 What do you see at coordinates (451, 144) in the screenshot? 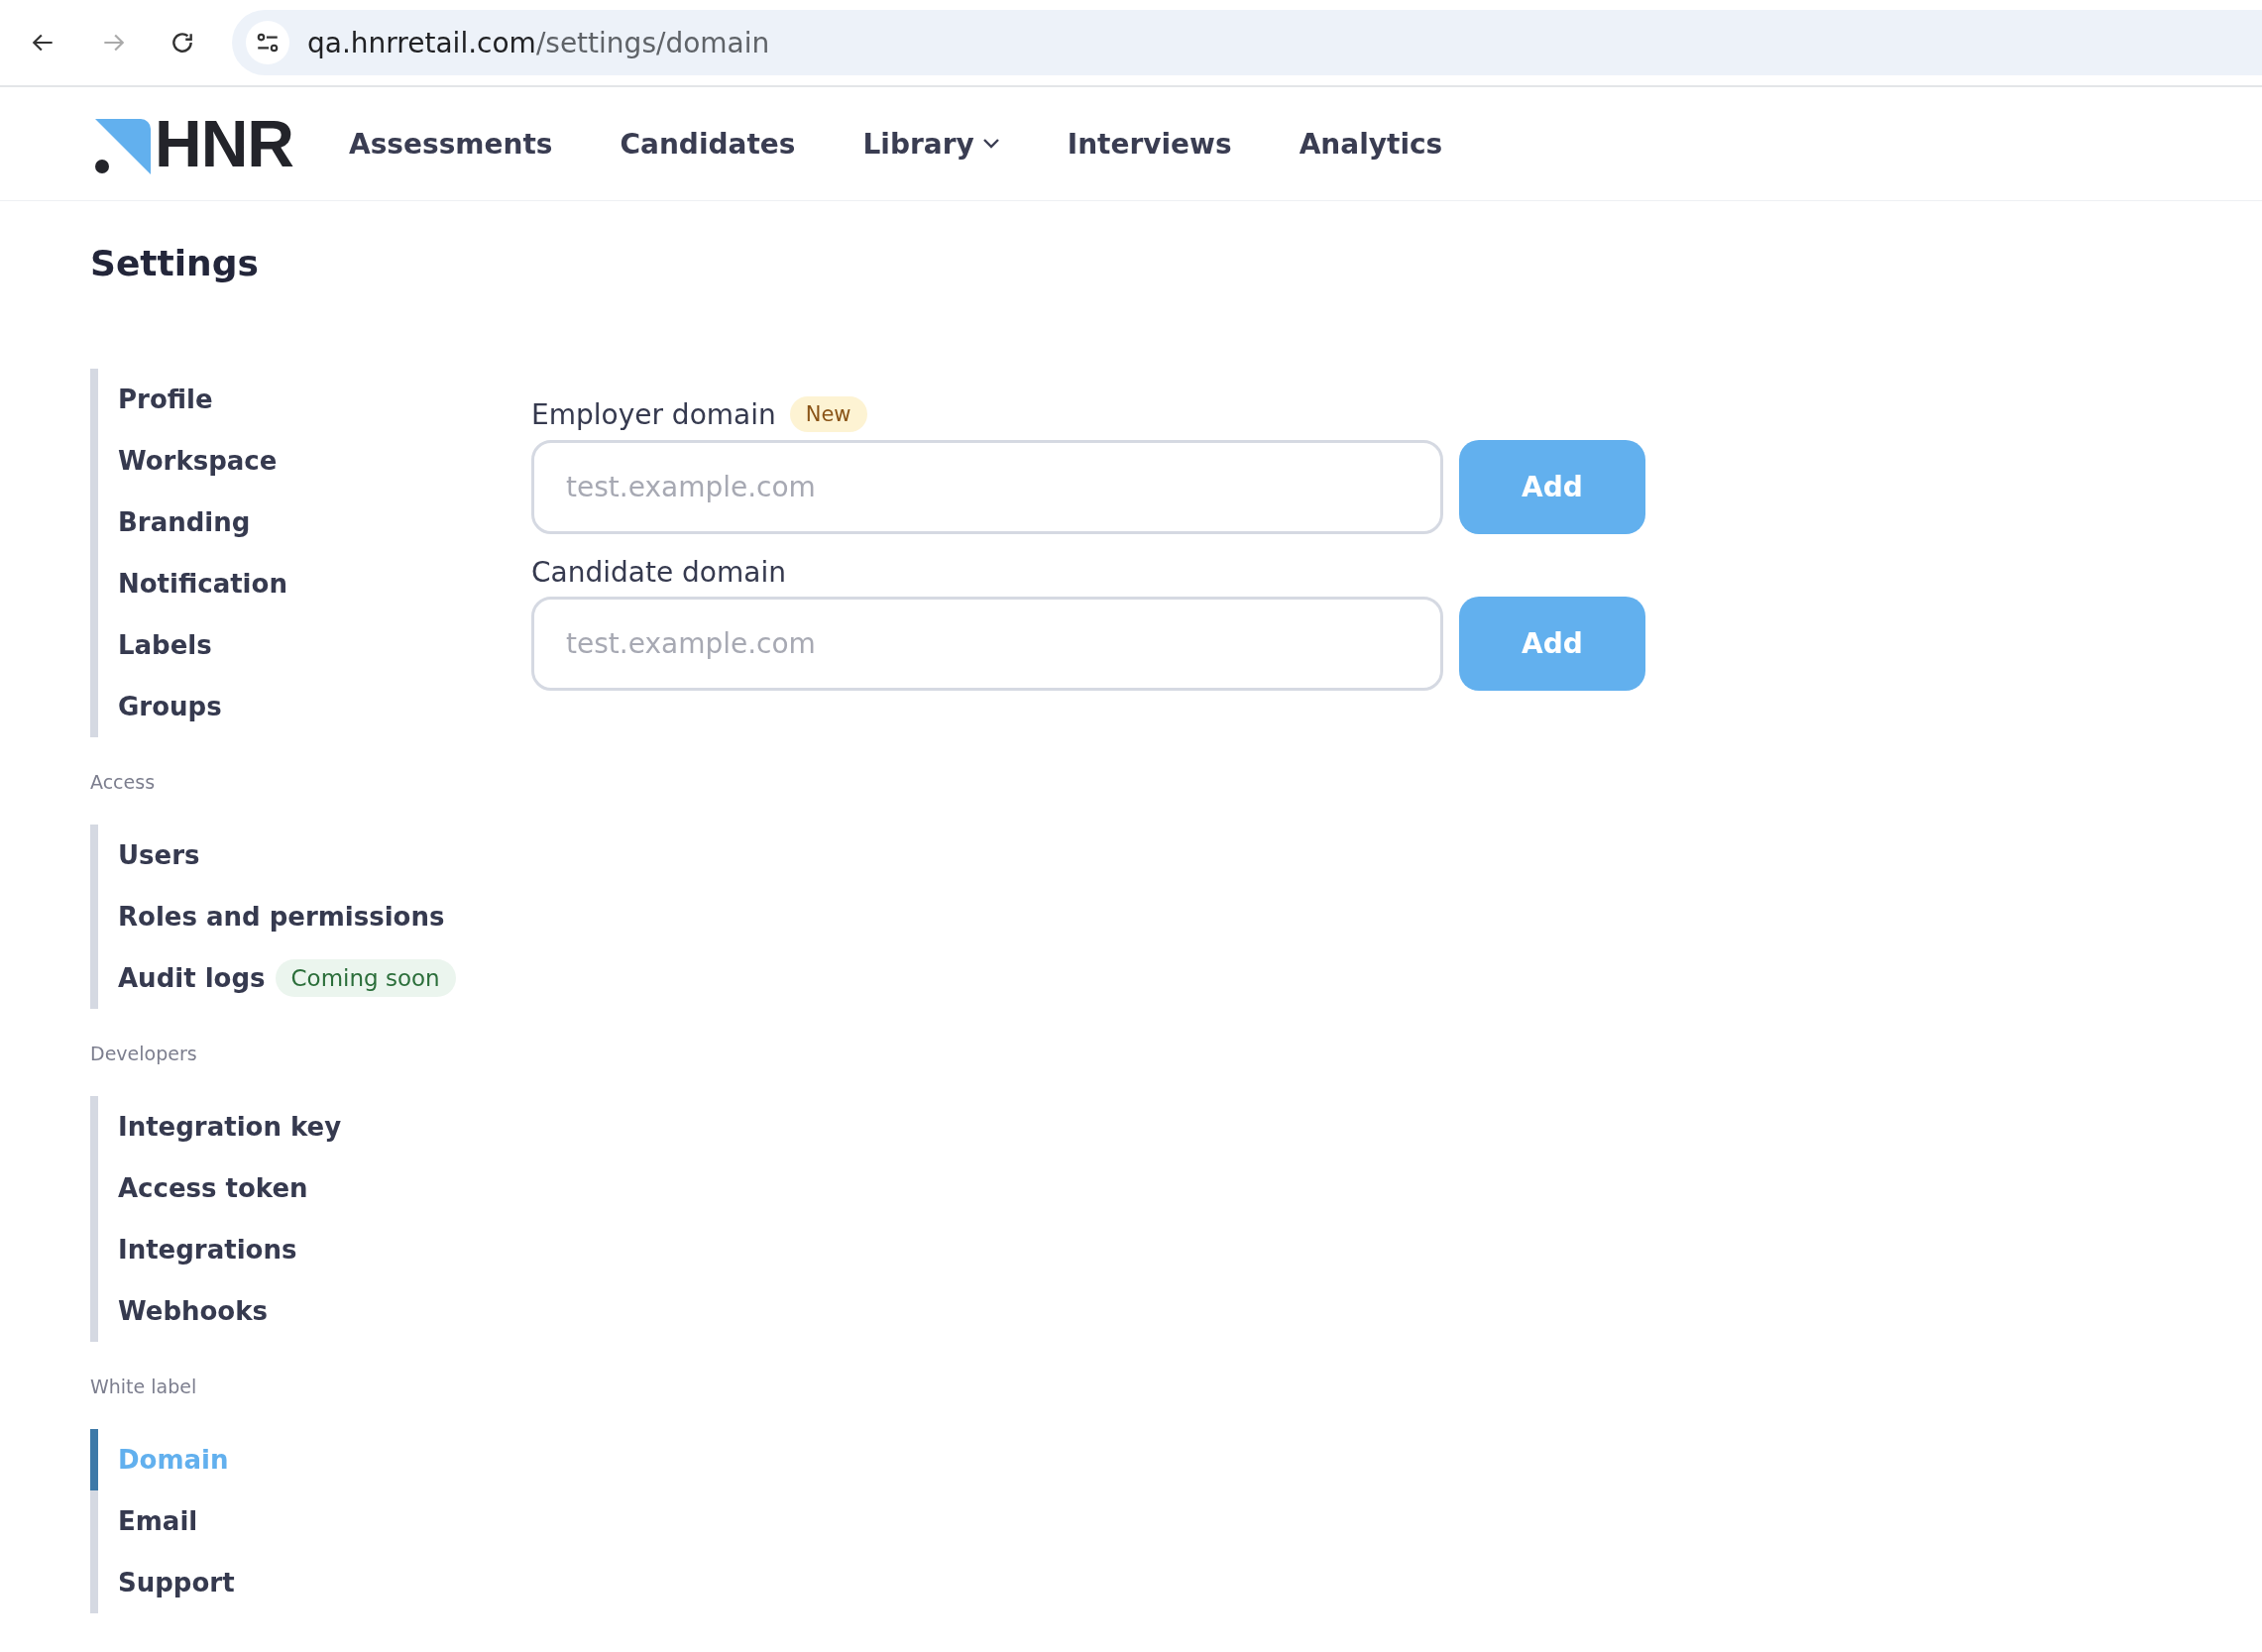
I see `nav-link: Assessments` at bounding box center [451, 144].